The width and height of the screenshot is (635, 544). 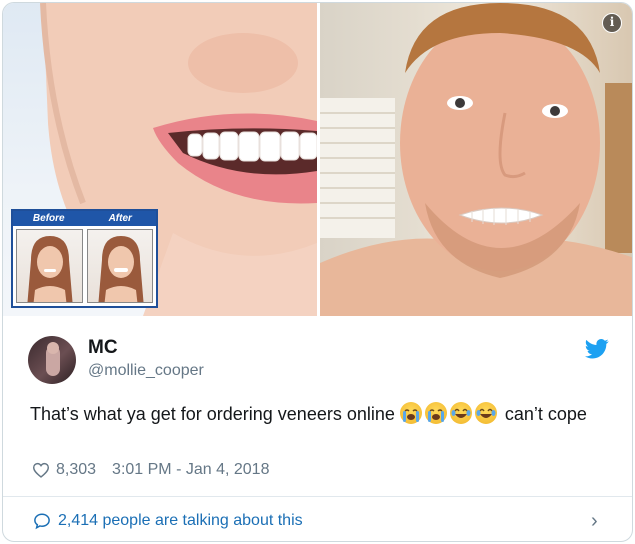 I want to click on after-label: After, so click(x=120, y=218).